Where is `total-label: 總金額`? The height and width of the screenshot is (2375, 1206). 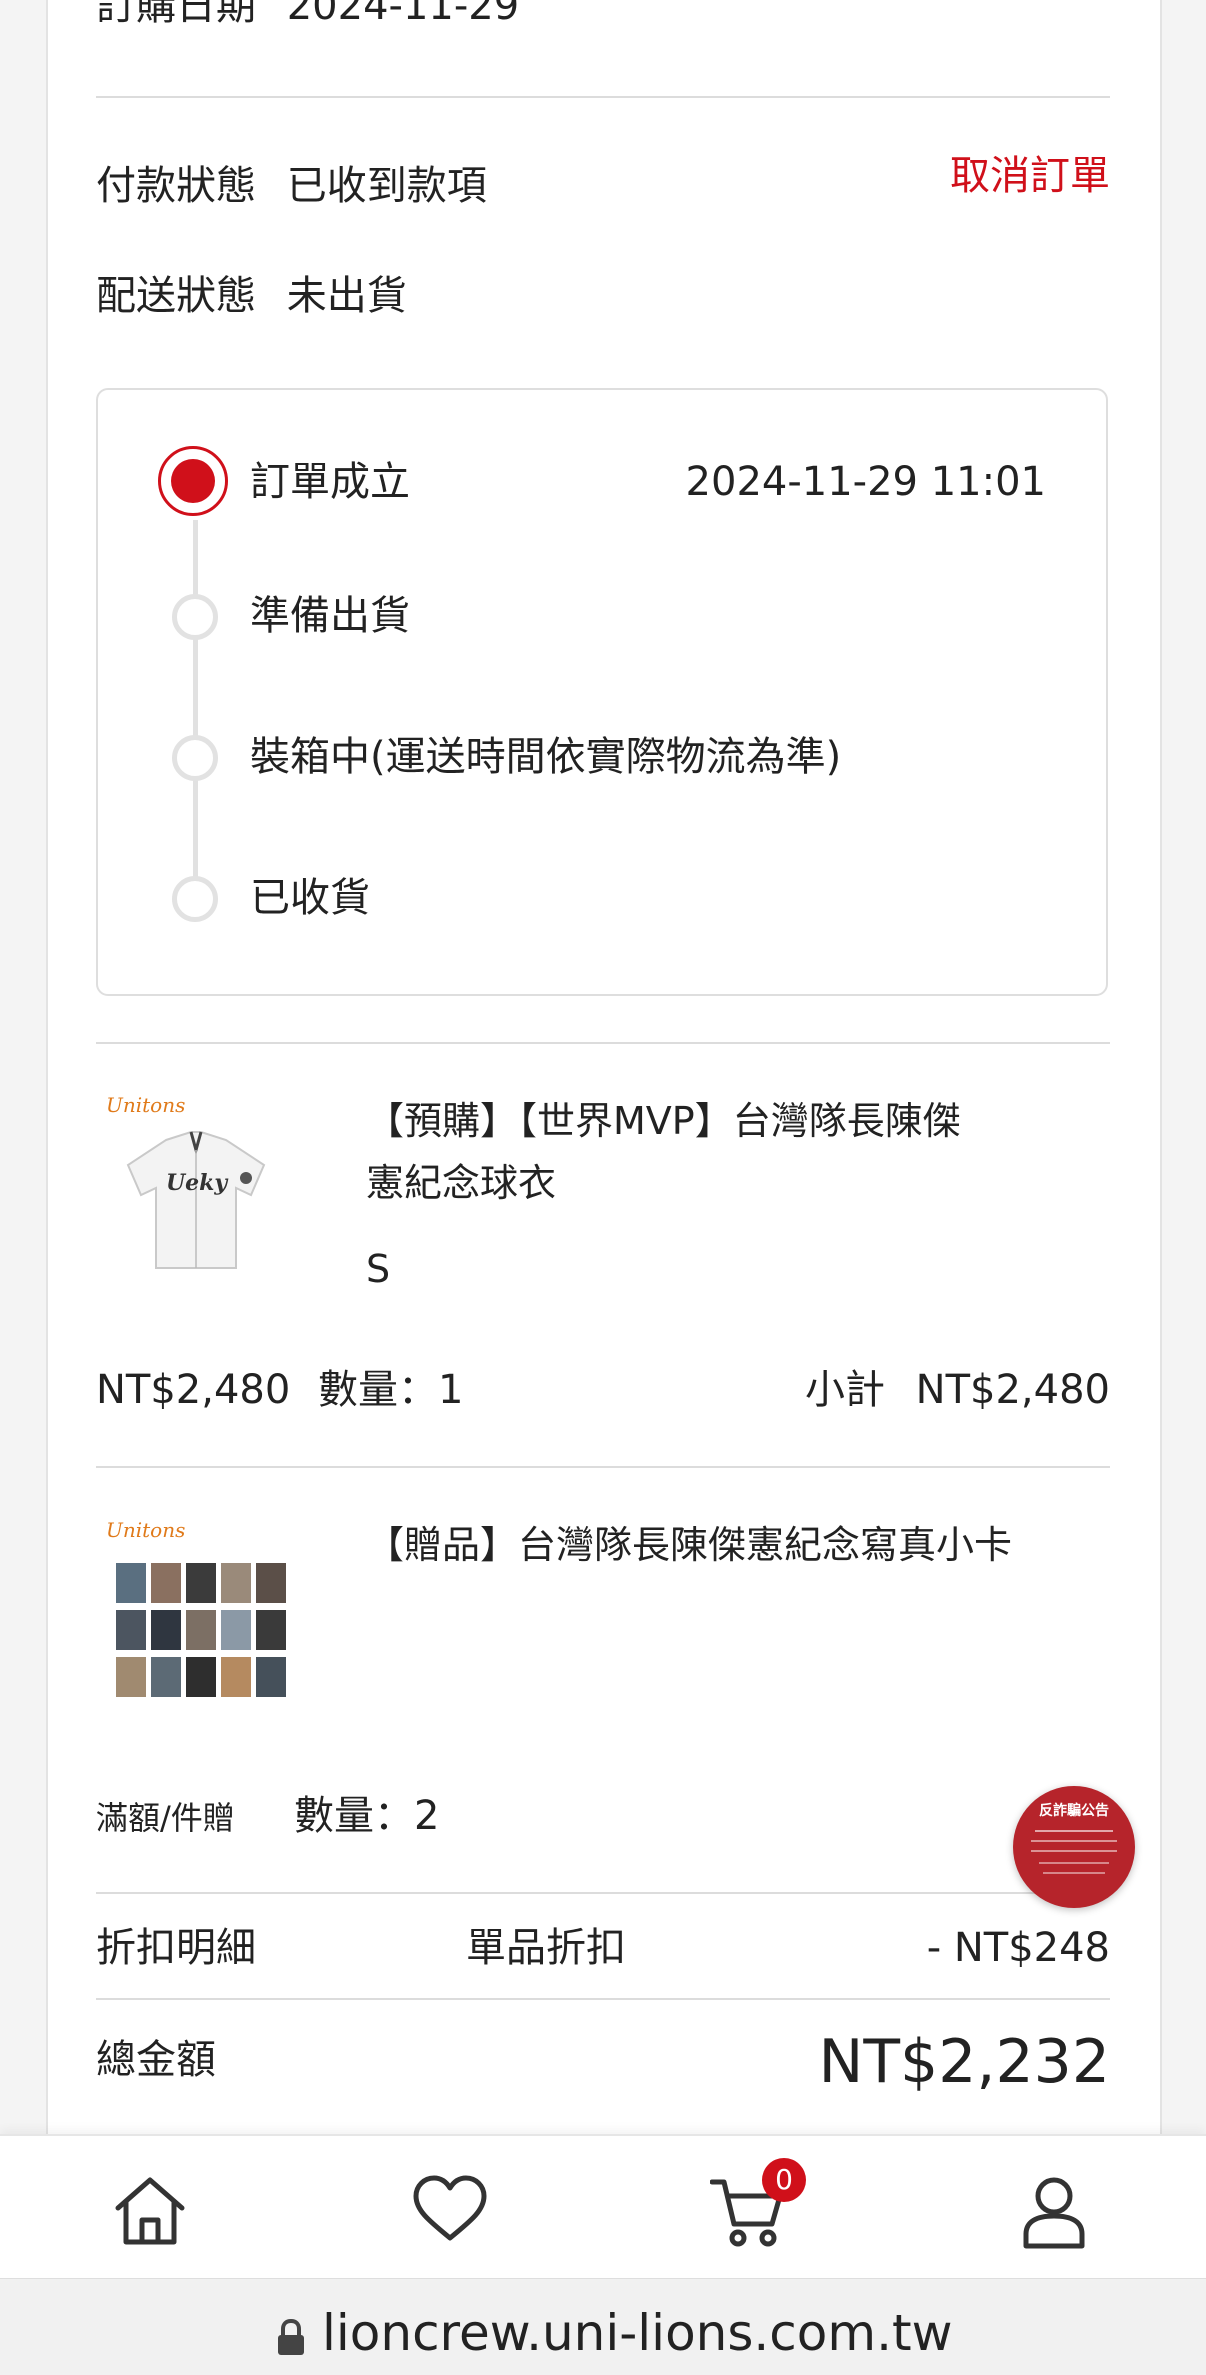
total-label: 總金額 is located at coordinates (156, 2060).